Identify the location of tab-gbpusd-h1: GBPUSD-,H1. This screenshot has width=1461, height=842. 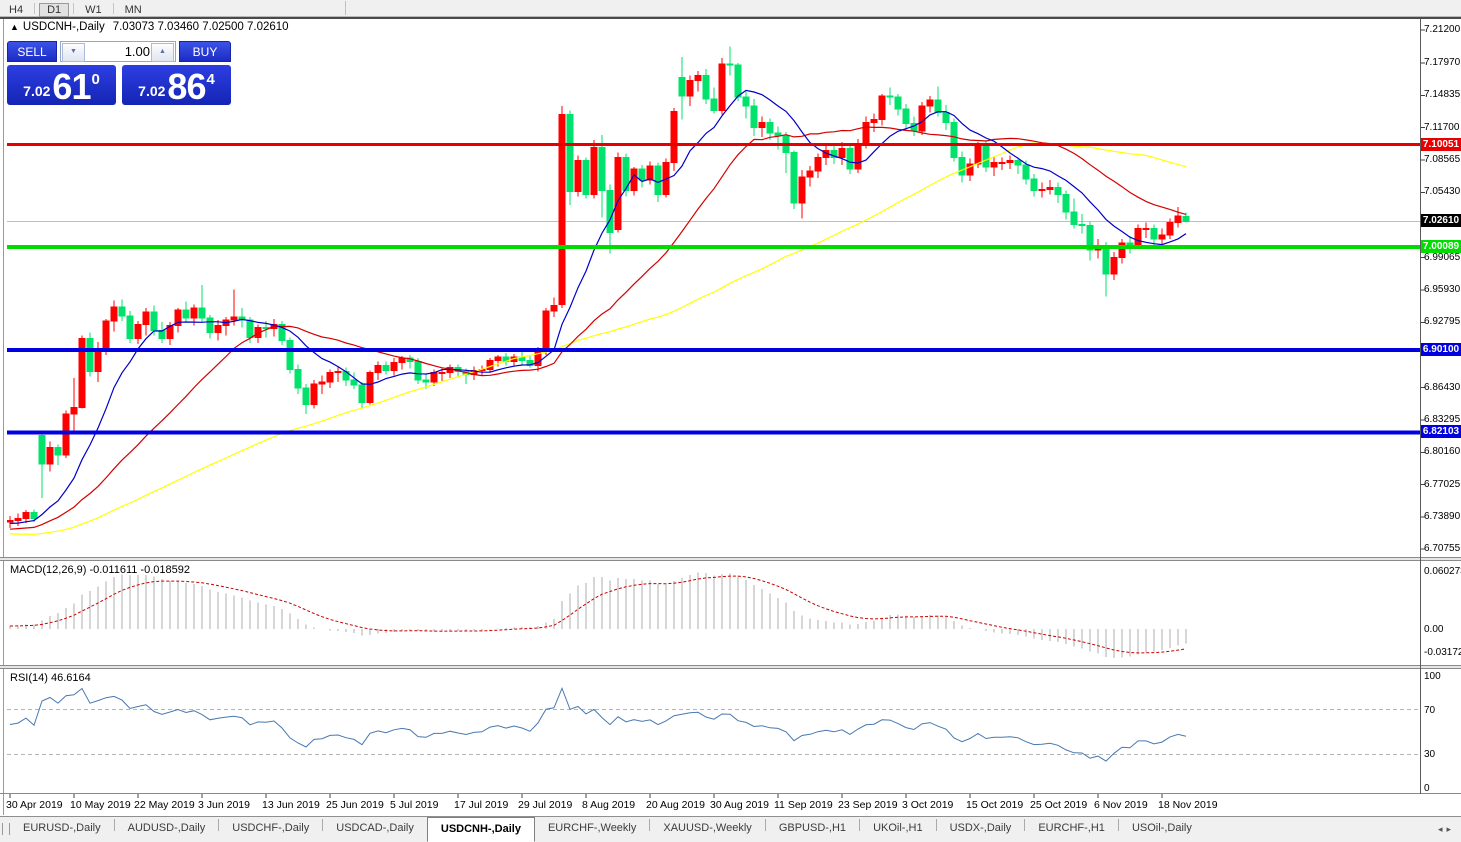
(812, 828).